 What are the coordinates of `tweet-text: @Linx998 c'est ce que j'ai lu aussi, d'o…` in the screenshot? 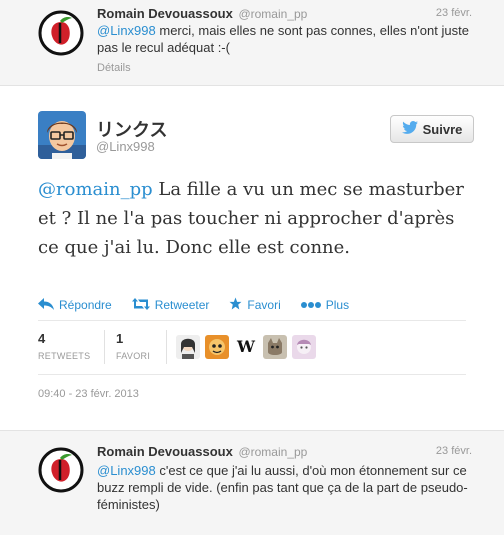 It's located at (282, 487).